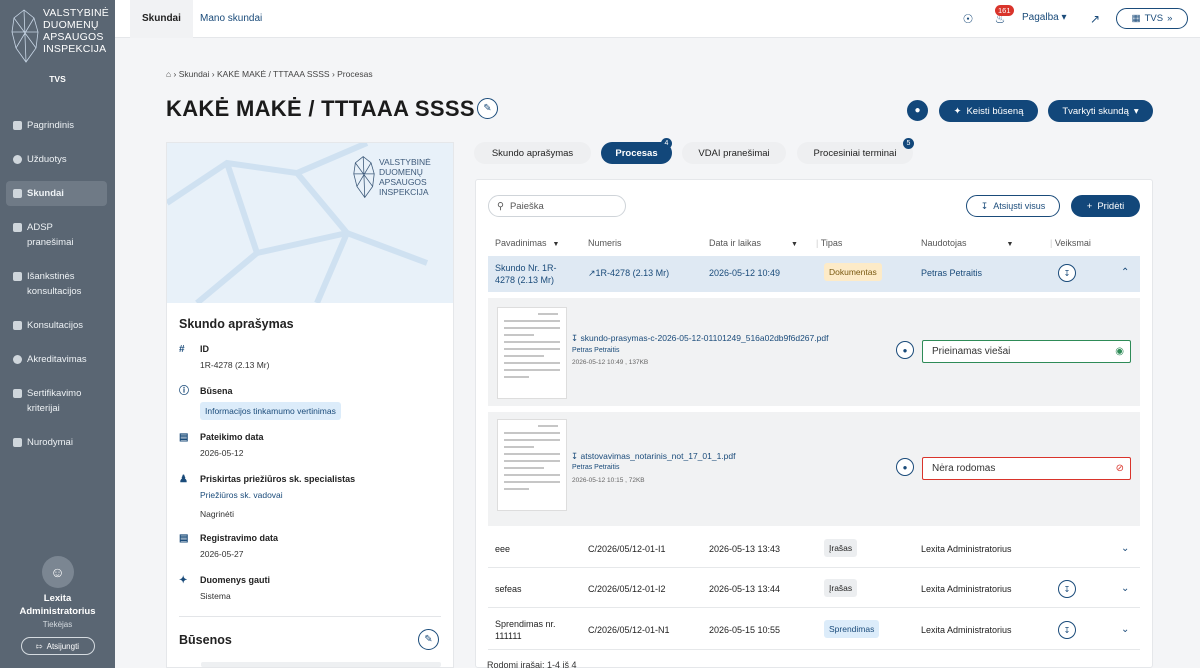  Describe the element at coordinates (231, 19) in the screenshot. I see `tab-mano-skundai: Mano skundai` at that location.